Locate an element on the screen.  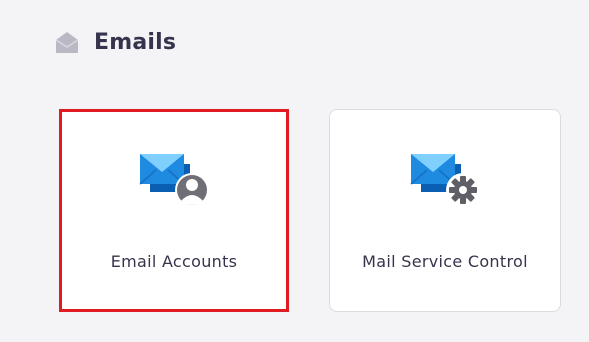
mail-service-control-icon is located at coordinates (445, 180).